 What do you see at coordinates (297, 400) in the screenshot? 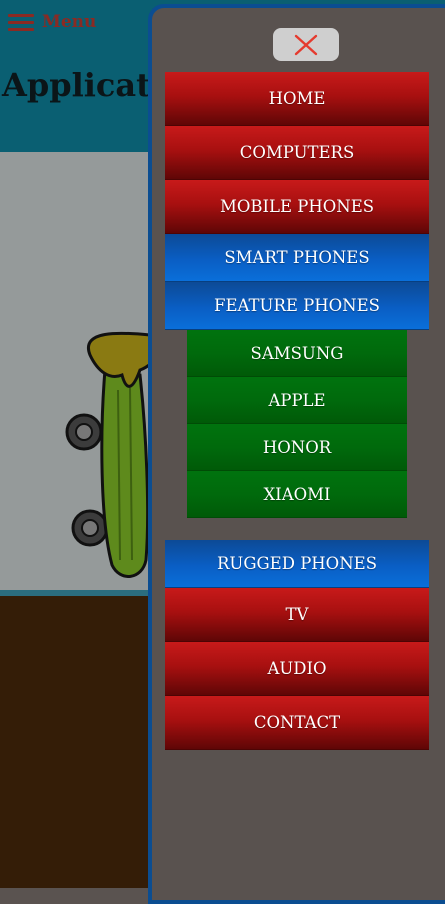
I see `submenu-item-apple: APPLE` at bounding box center [297, 400].